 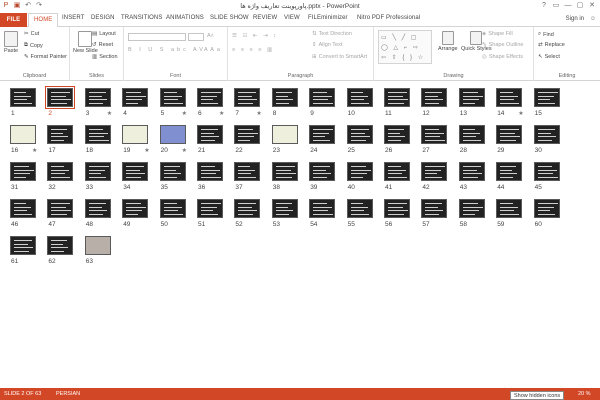 What do you see at coordinates (292, 18) in the screenshot?
I see `tab-view: VIEW` at bounding box center [292, 18].